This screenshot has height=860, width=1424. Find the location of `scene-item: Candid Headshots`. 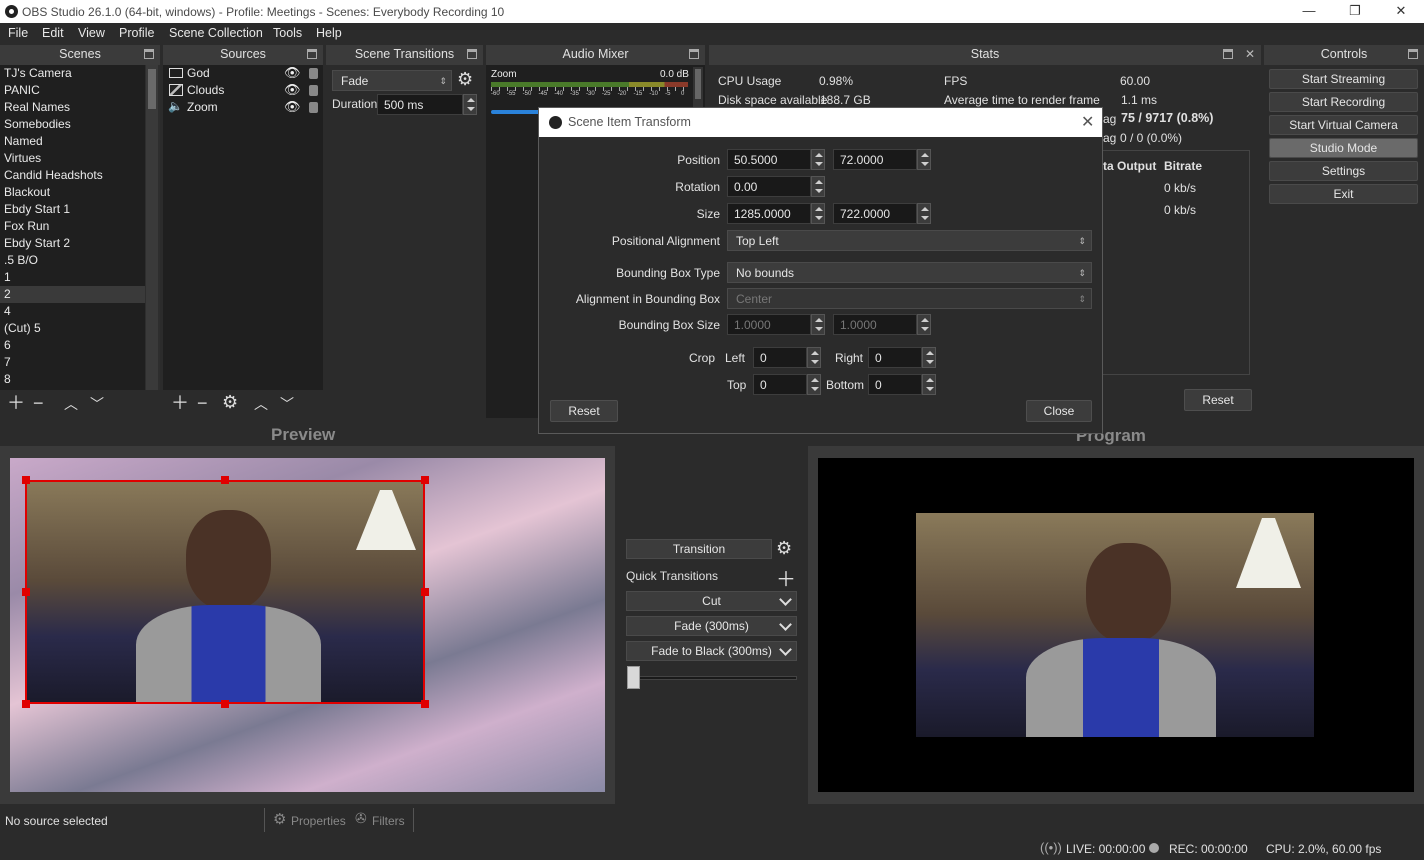

scene-item: Candid Headshots is located at coordinates (72, 175).